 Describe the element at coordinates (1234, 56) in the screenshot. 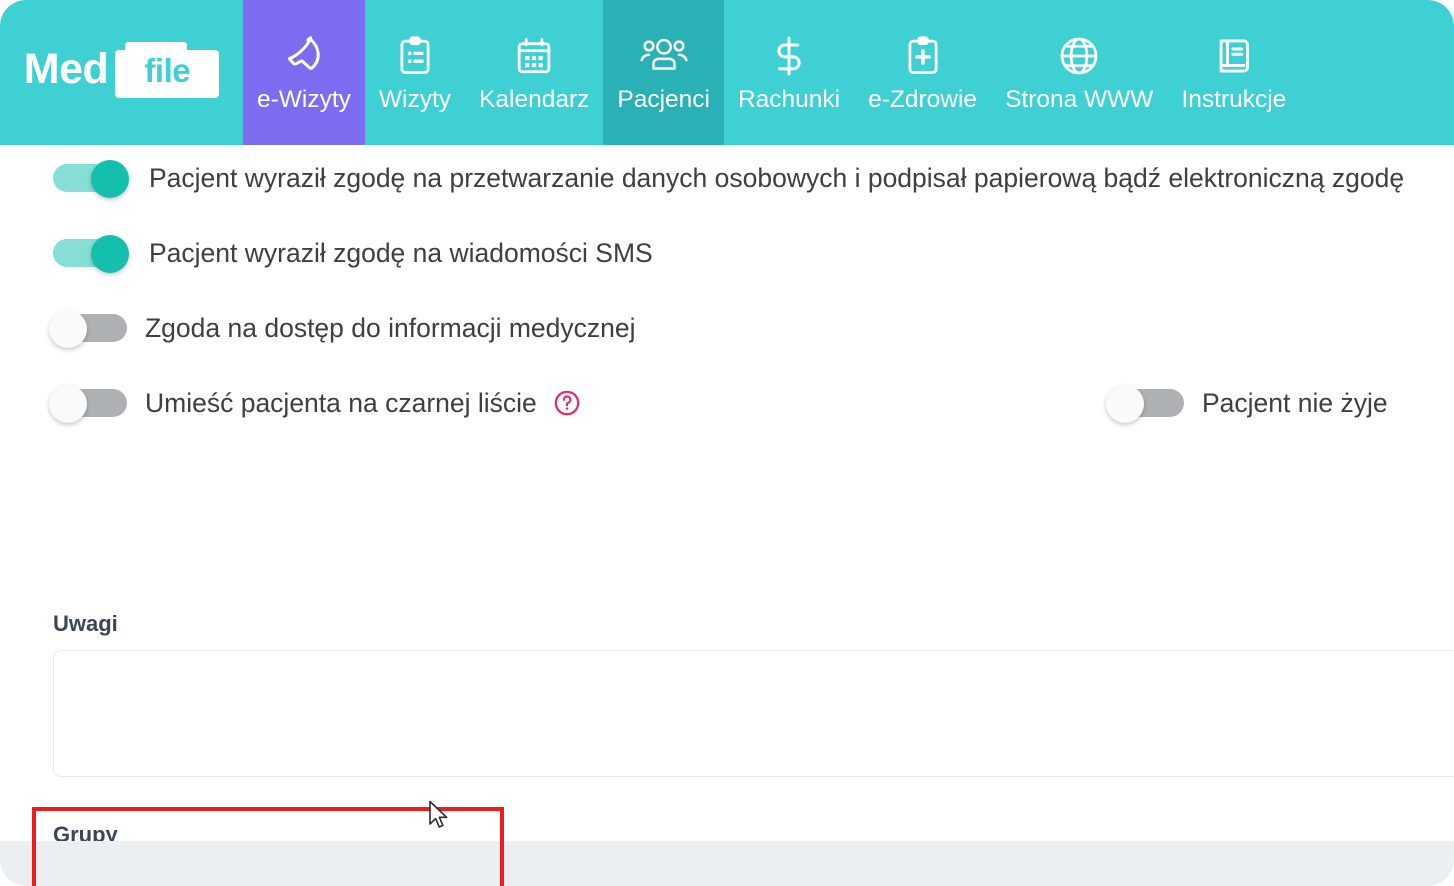

I see `book-icon` at that location.